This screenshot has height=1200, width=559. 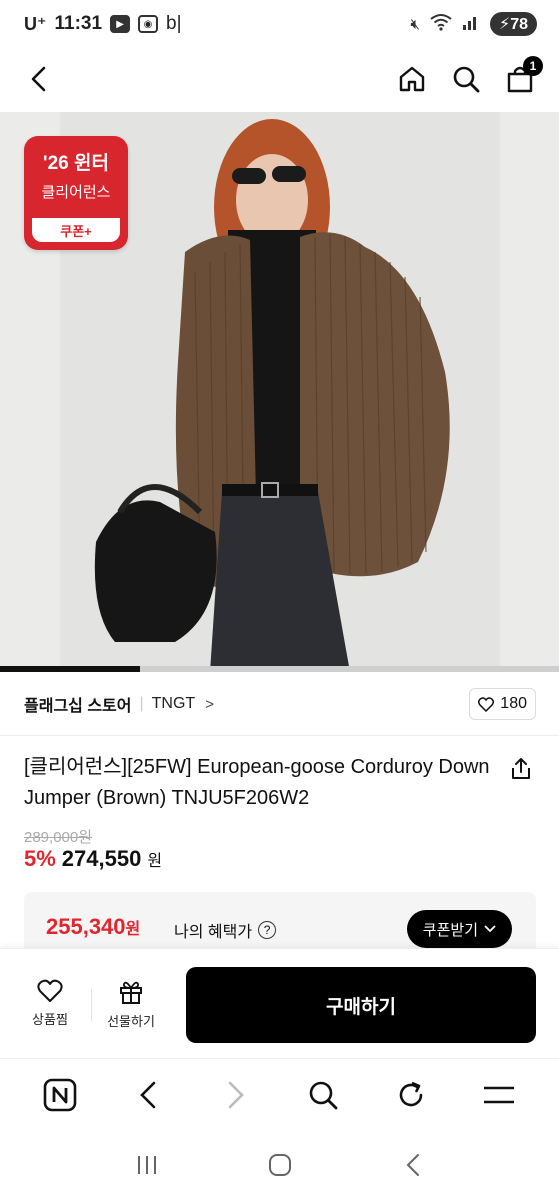 I want to click on help-icon: ?, so click(x=267, y=930).